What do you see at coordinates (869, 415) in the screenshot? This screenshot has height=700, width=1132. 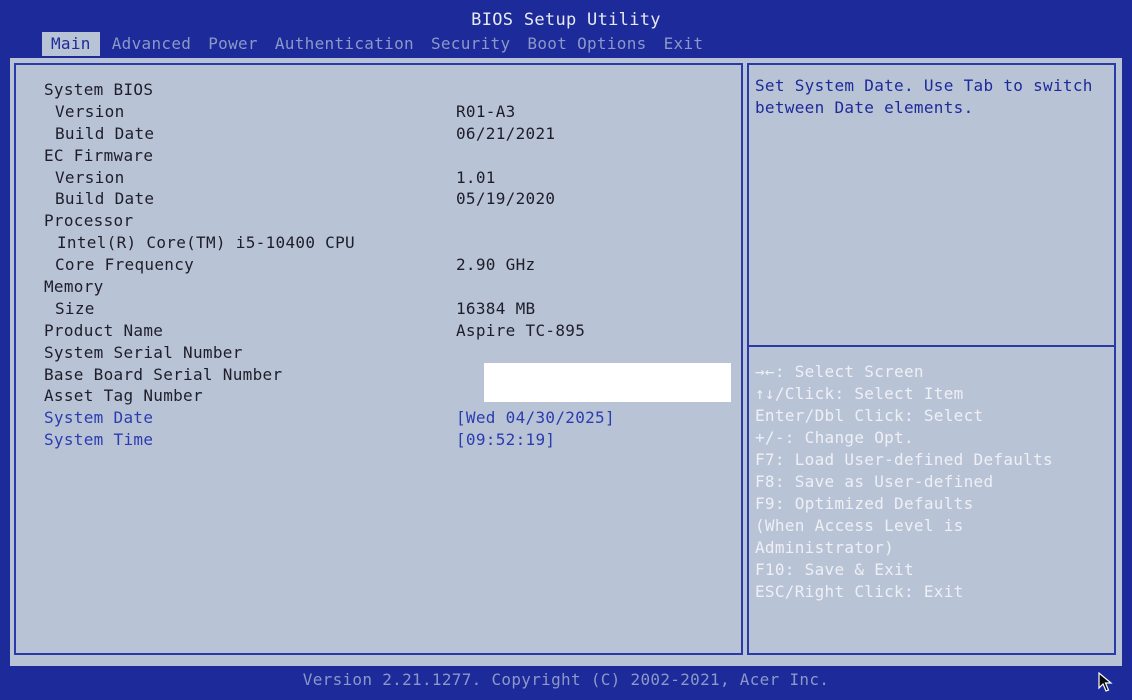 I see `key-hint-enter-select: Enter/Dbl Click: Select` at bounding box center [869, 415].